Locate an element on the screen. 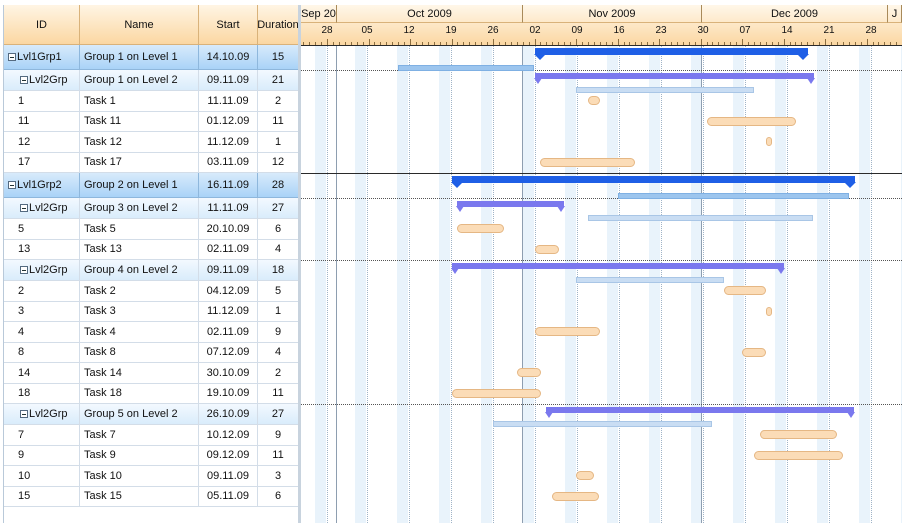 This screenshot has height=526, width=905. cell-duration-text: 21 is located at coordinates (278, 80).